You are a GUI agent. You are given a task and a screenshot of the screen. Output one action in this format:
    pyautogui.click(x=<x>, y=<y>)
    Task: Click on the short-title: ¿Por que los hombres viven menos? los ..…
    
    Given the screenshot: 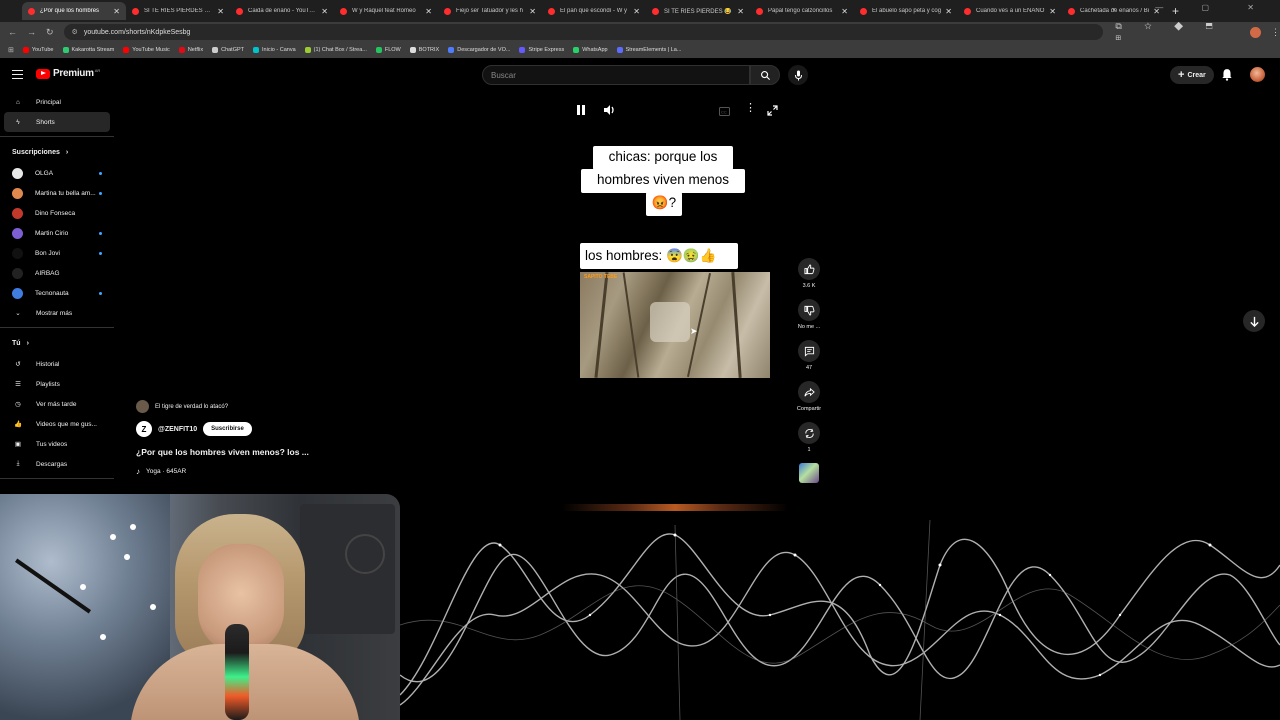 What is the action you would take?
    pyautogui.click(x=222, y=452)
    